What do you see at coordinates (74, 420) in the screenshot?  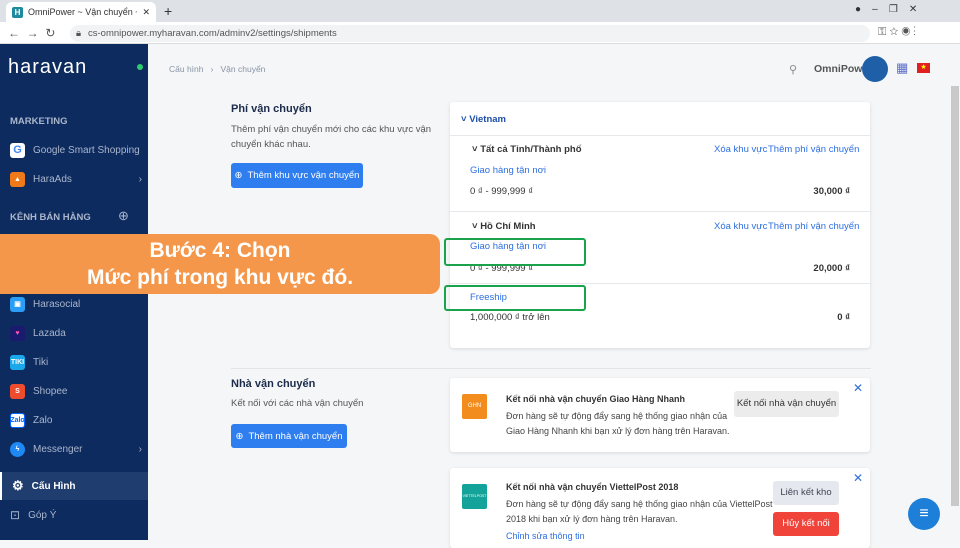 I see `sidebar-item-zalo: Zalo Zalo` at bounding box center [74, 420].